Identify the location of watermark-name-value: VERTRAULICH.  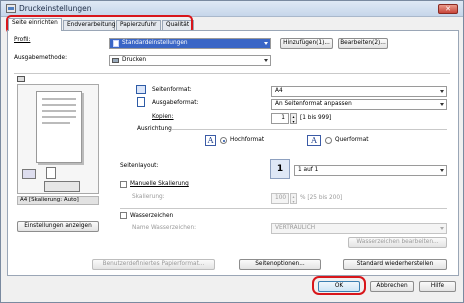
(295, 228).